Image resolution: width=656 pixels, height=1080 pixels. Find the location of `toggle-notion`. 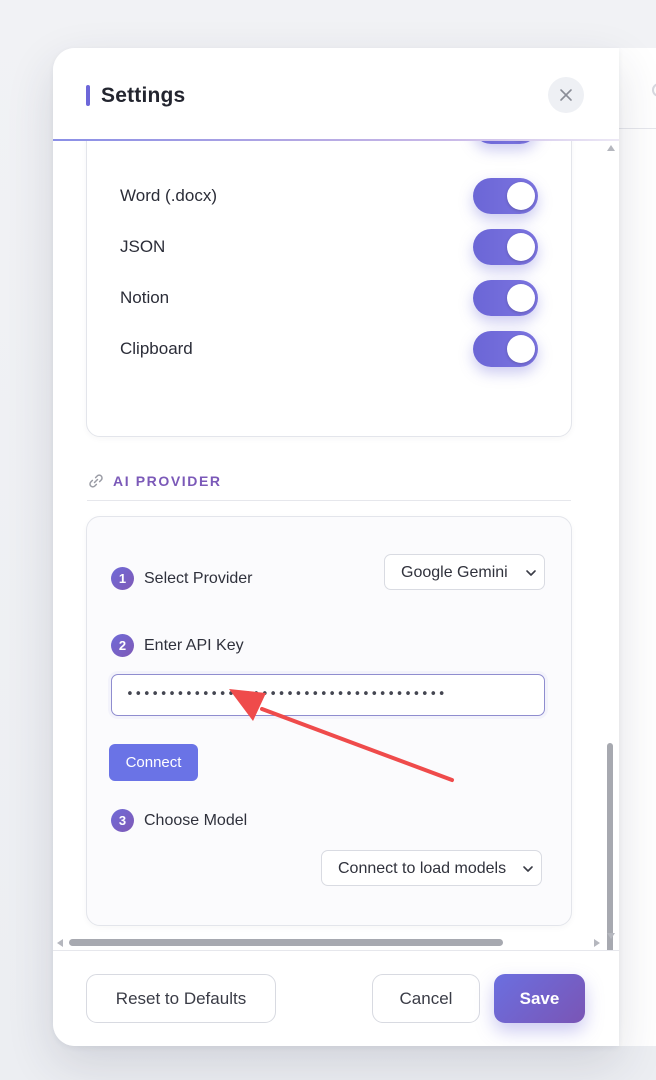

toggle-notion is located at coordinates (505, 298).